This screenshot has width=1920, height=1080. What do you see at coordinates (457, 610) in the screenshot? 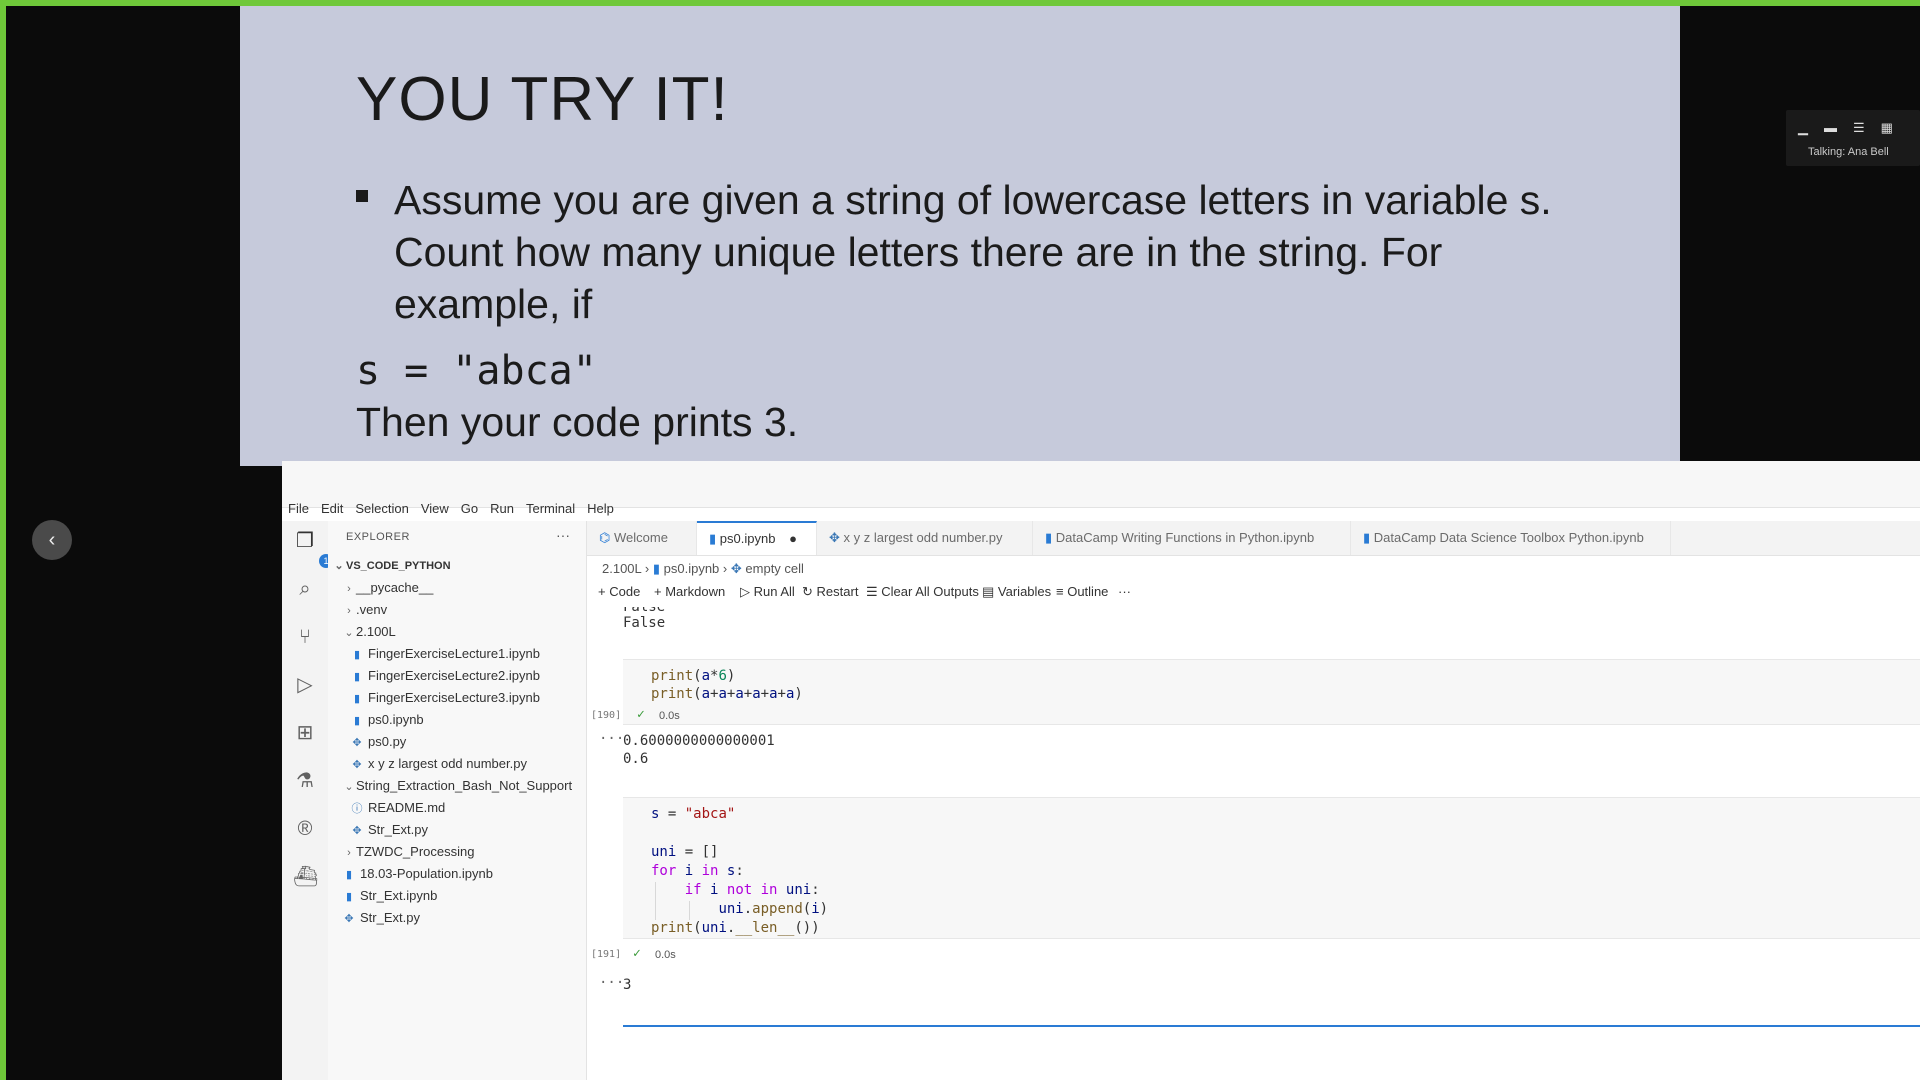
I see `folder-item: › .venv` at bounding box center [457, 610].